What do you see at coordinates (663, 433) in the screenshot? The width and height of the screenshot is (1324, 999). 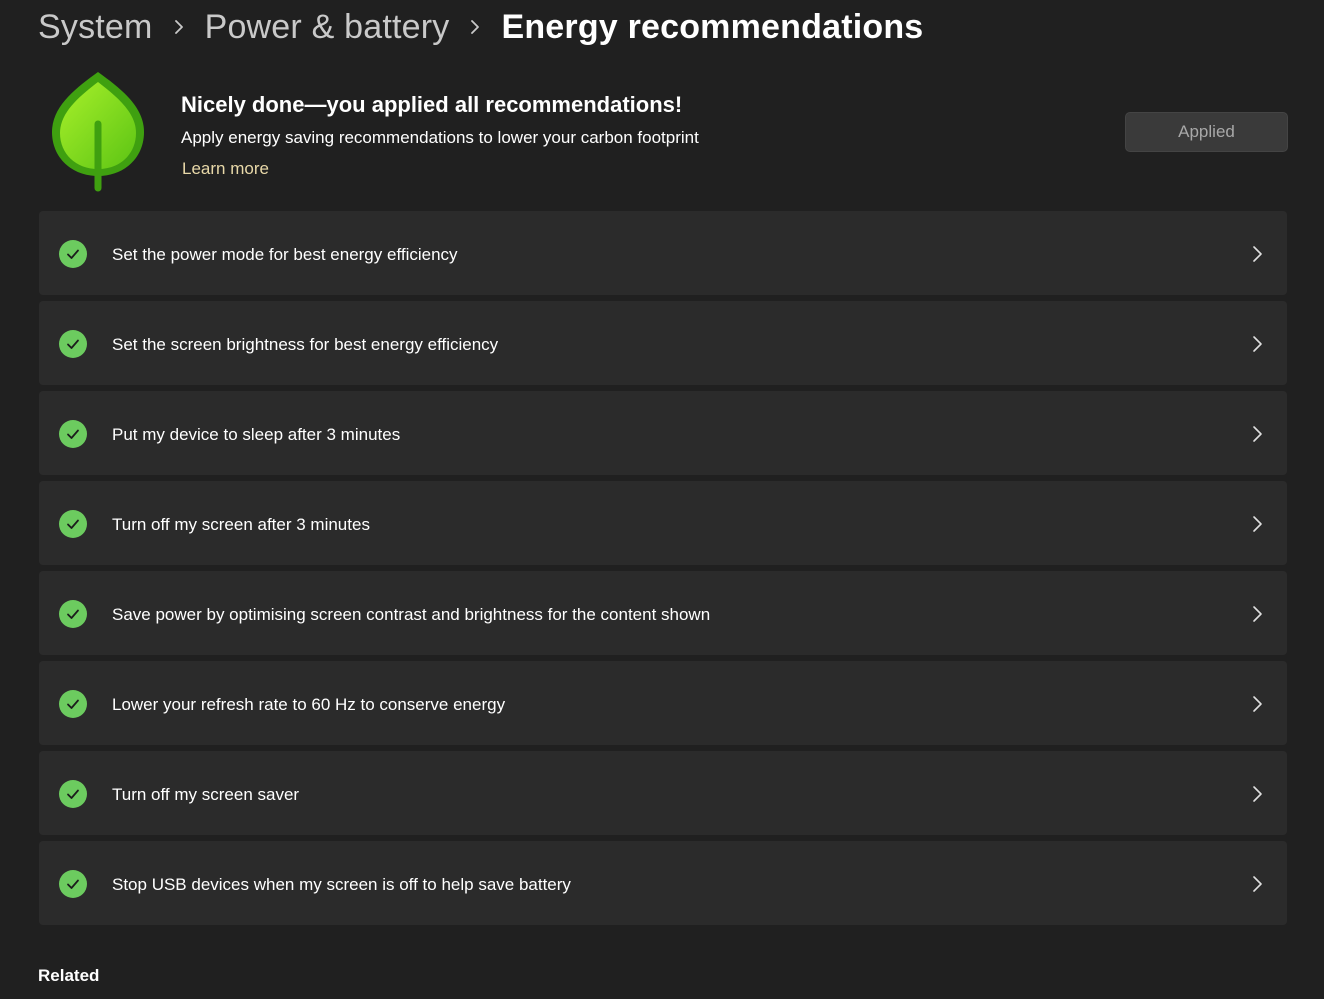 I see `recommendation-put-my-device-to-sleep: Put my device to sleep after 3 minutes` at bounding box center [663, 433].